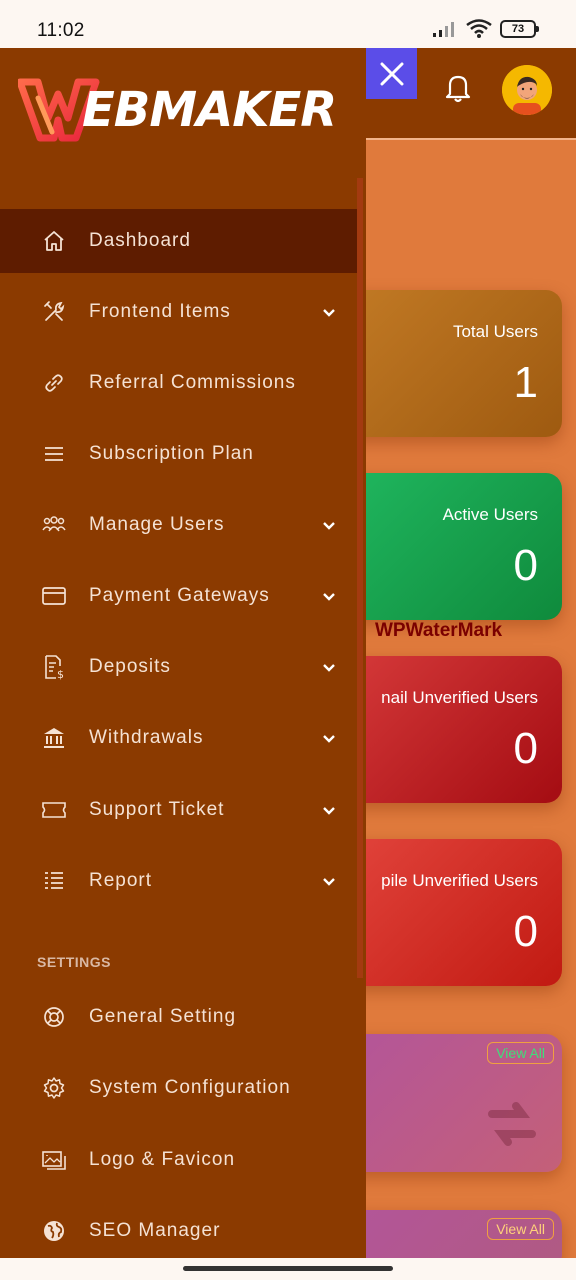  Describe the element at coordinates (54, 1017) in the screenshot. I see `lifebuoy-icon` at that location.